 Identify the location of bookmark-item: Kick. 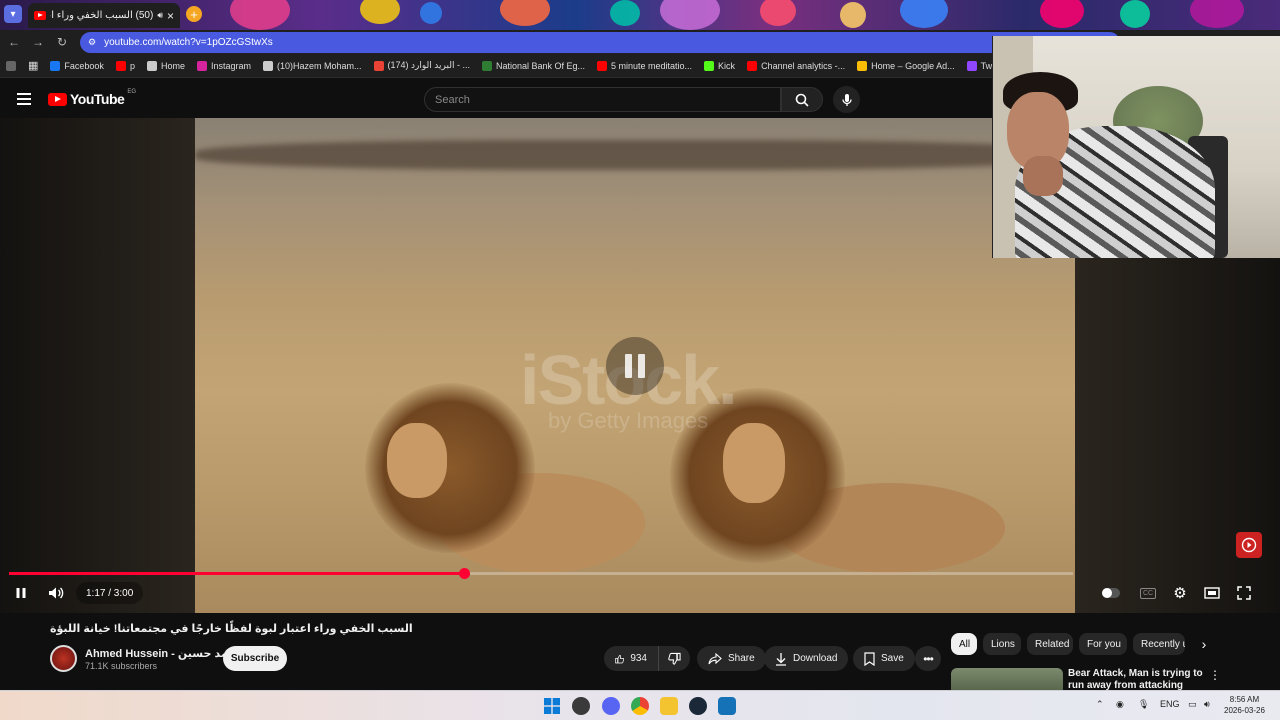
(719, 65).